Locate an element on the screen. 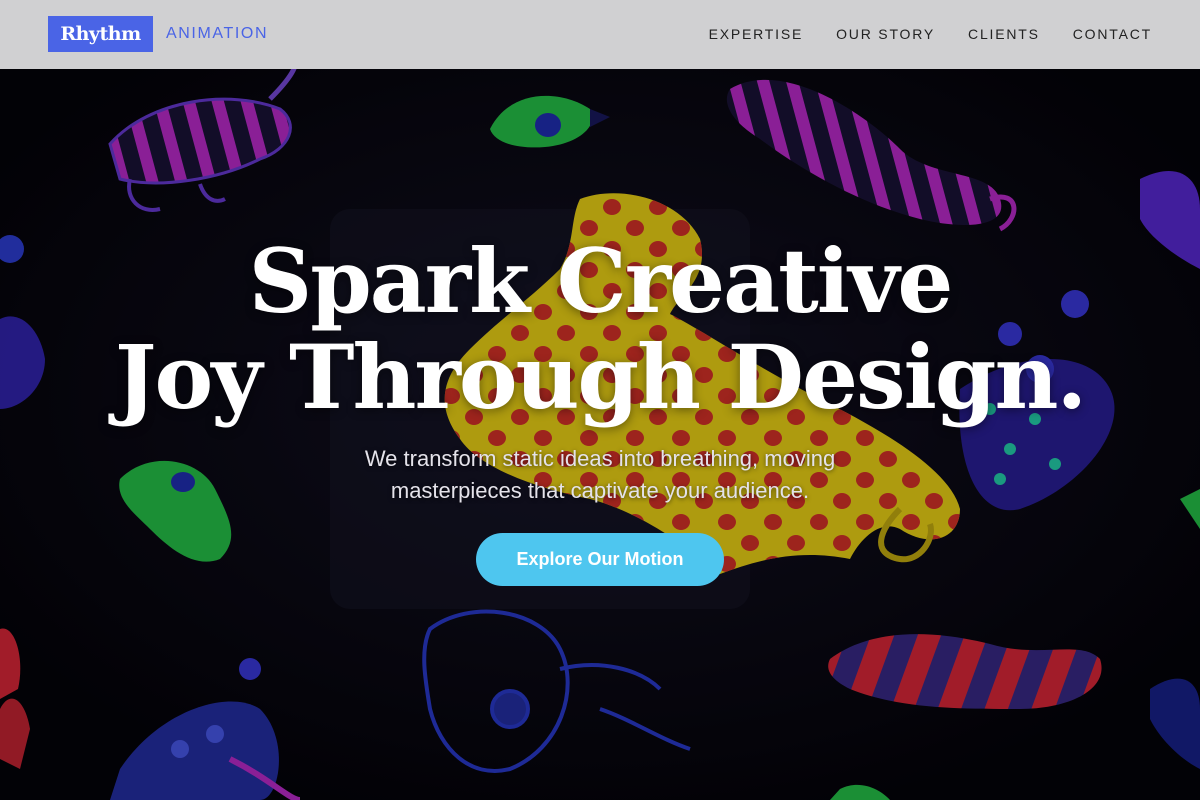 This screenshot has width=1200, height=800. hero-headline-line-1: Spark Creative is located at coordinates (601, 281).